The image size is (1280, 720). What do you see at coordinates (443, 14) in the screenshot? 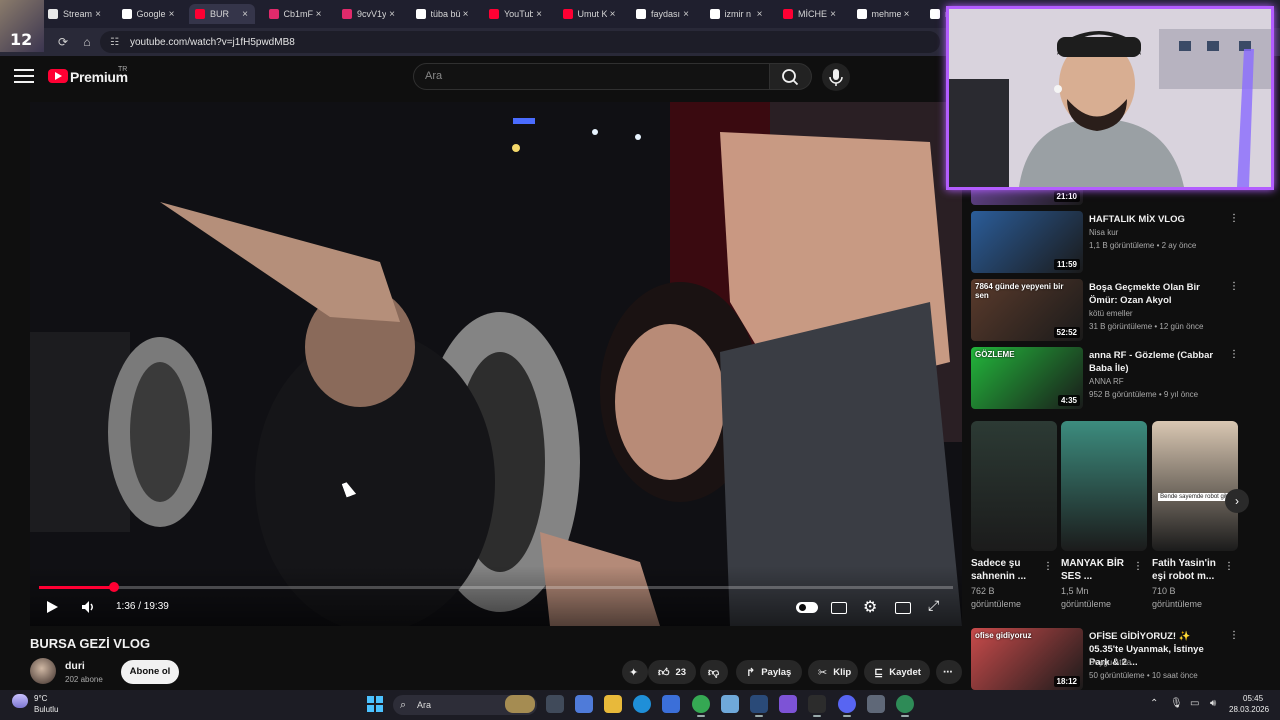
I see `browser-tab: tüba bü ×` at bounding box center [443, 14].